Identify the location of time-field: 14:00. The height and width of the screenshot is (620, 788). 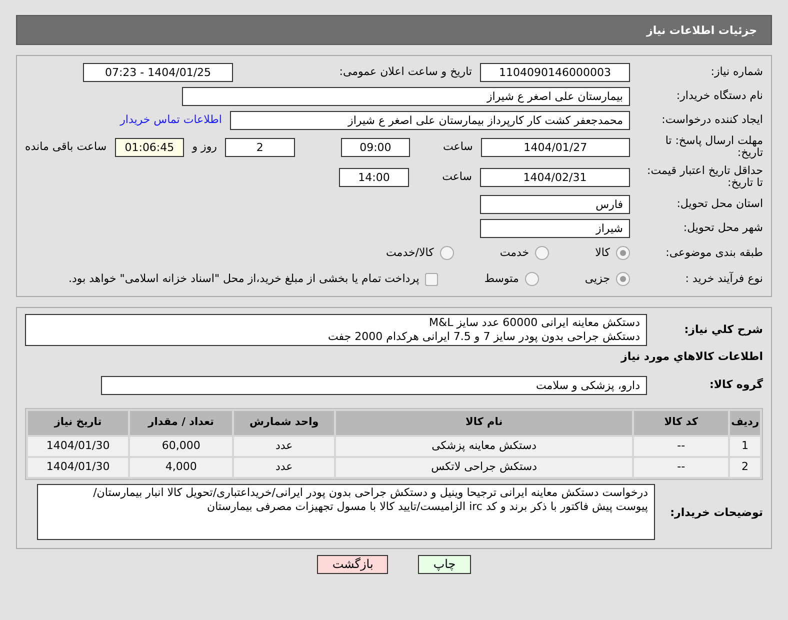
(374, 177).